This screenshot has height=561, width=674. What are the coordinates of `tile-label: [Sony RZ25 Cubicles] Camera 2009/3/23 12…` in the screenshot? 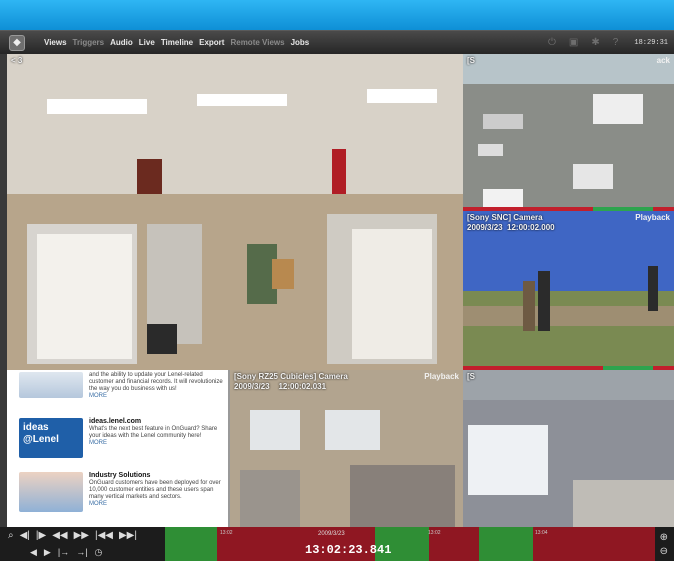 It's located at (291, 381).